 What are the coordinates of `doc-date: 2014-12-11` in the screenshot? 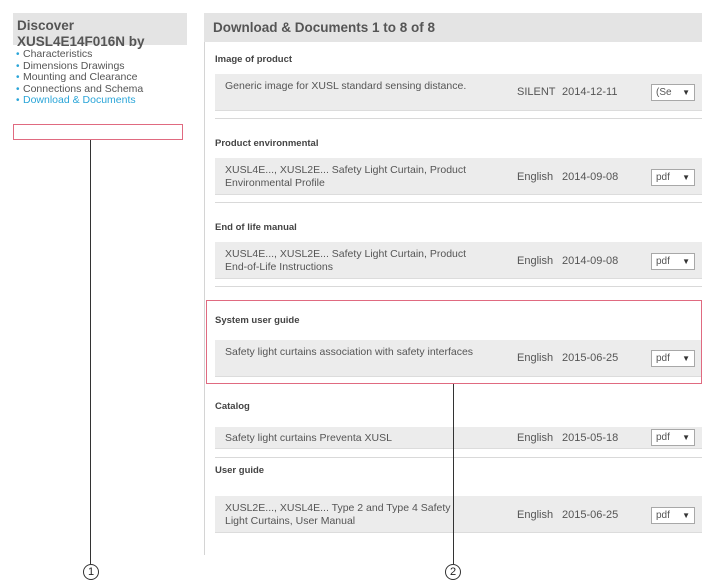 It's located at (590, 92).